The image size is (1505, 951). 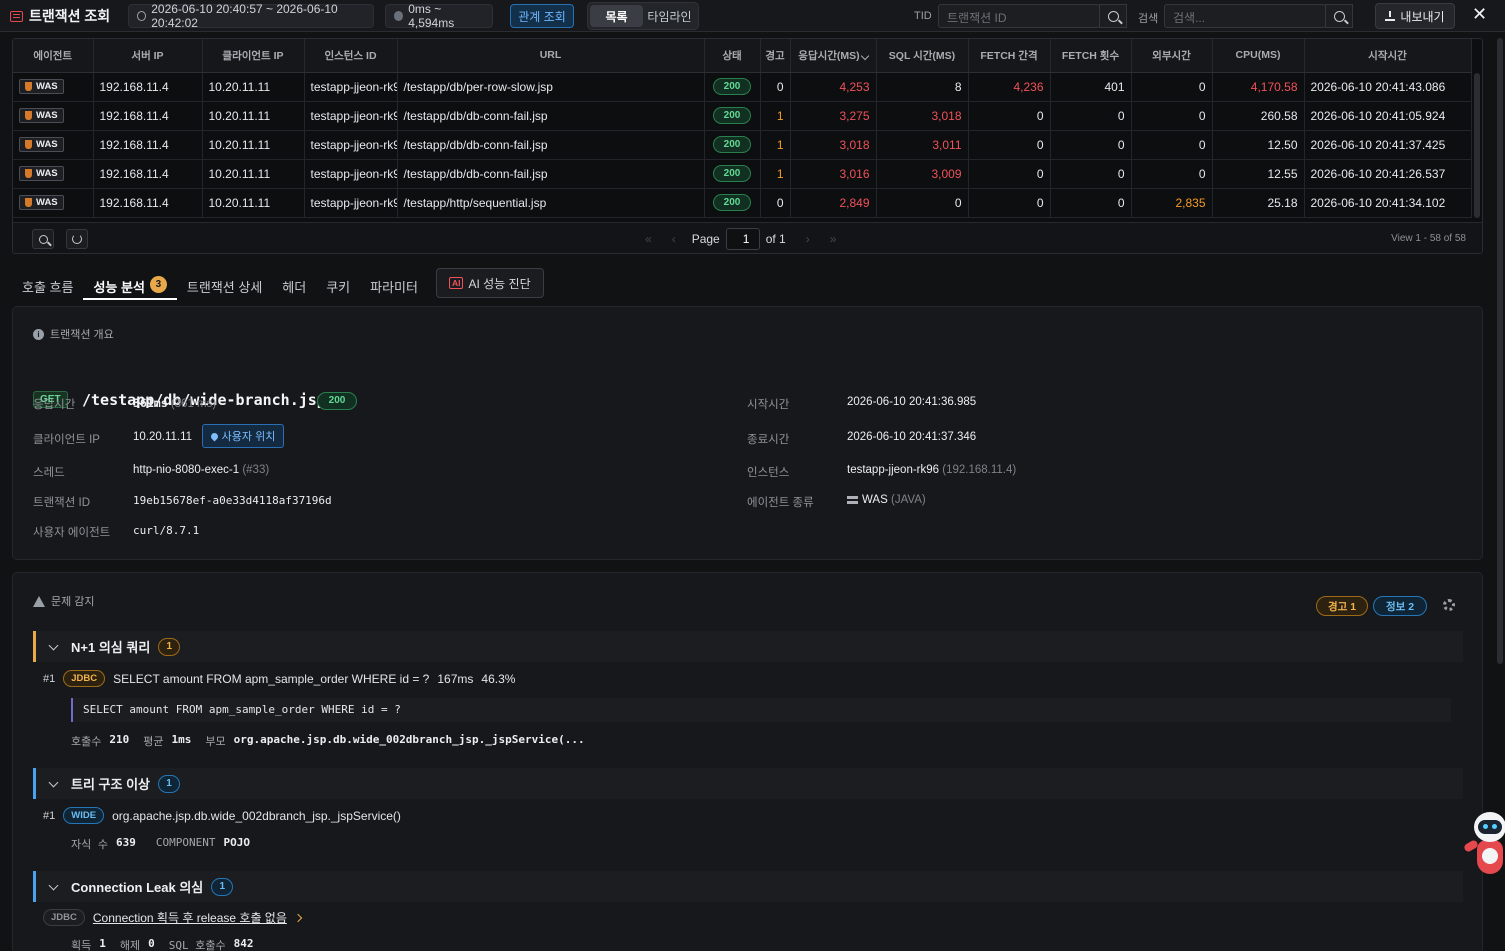 I want to click on table-search-button, so click(x=43, y=239).